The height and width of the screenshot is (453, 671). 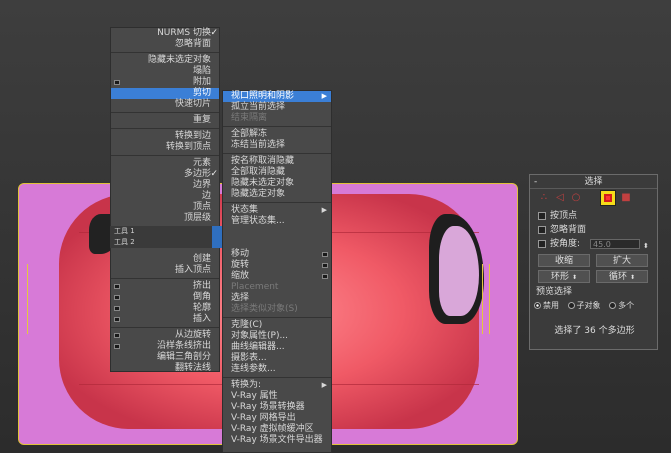 What do you see at coordinates (165, 82) in the screenshot?
I see `menu-item-attach: 附加` at bounding box center [165, 82].